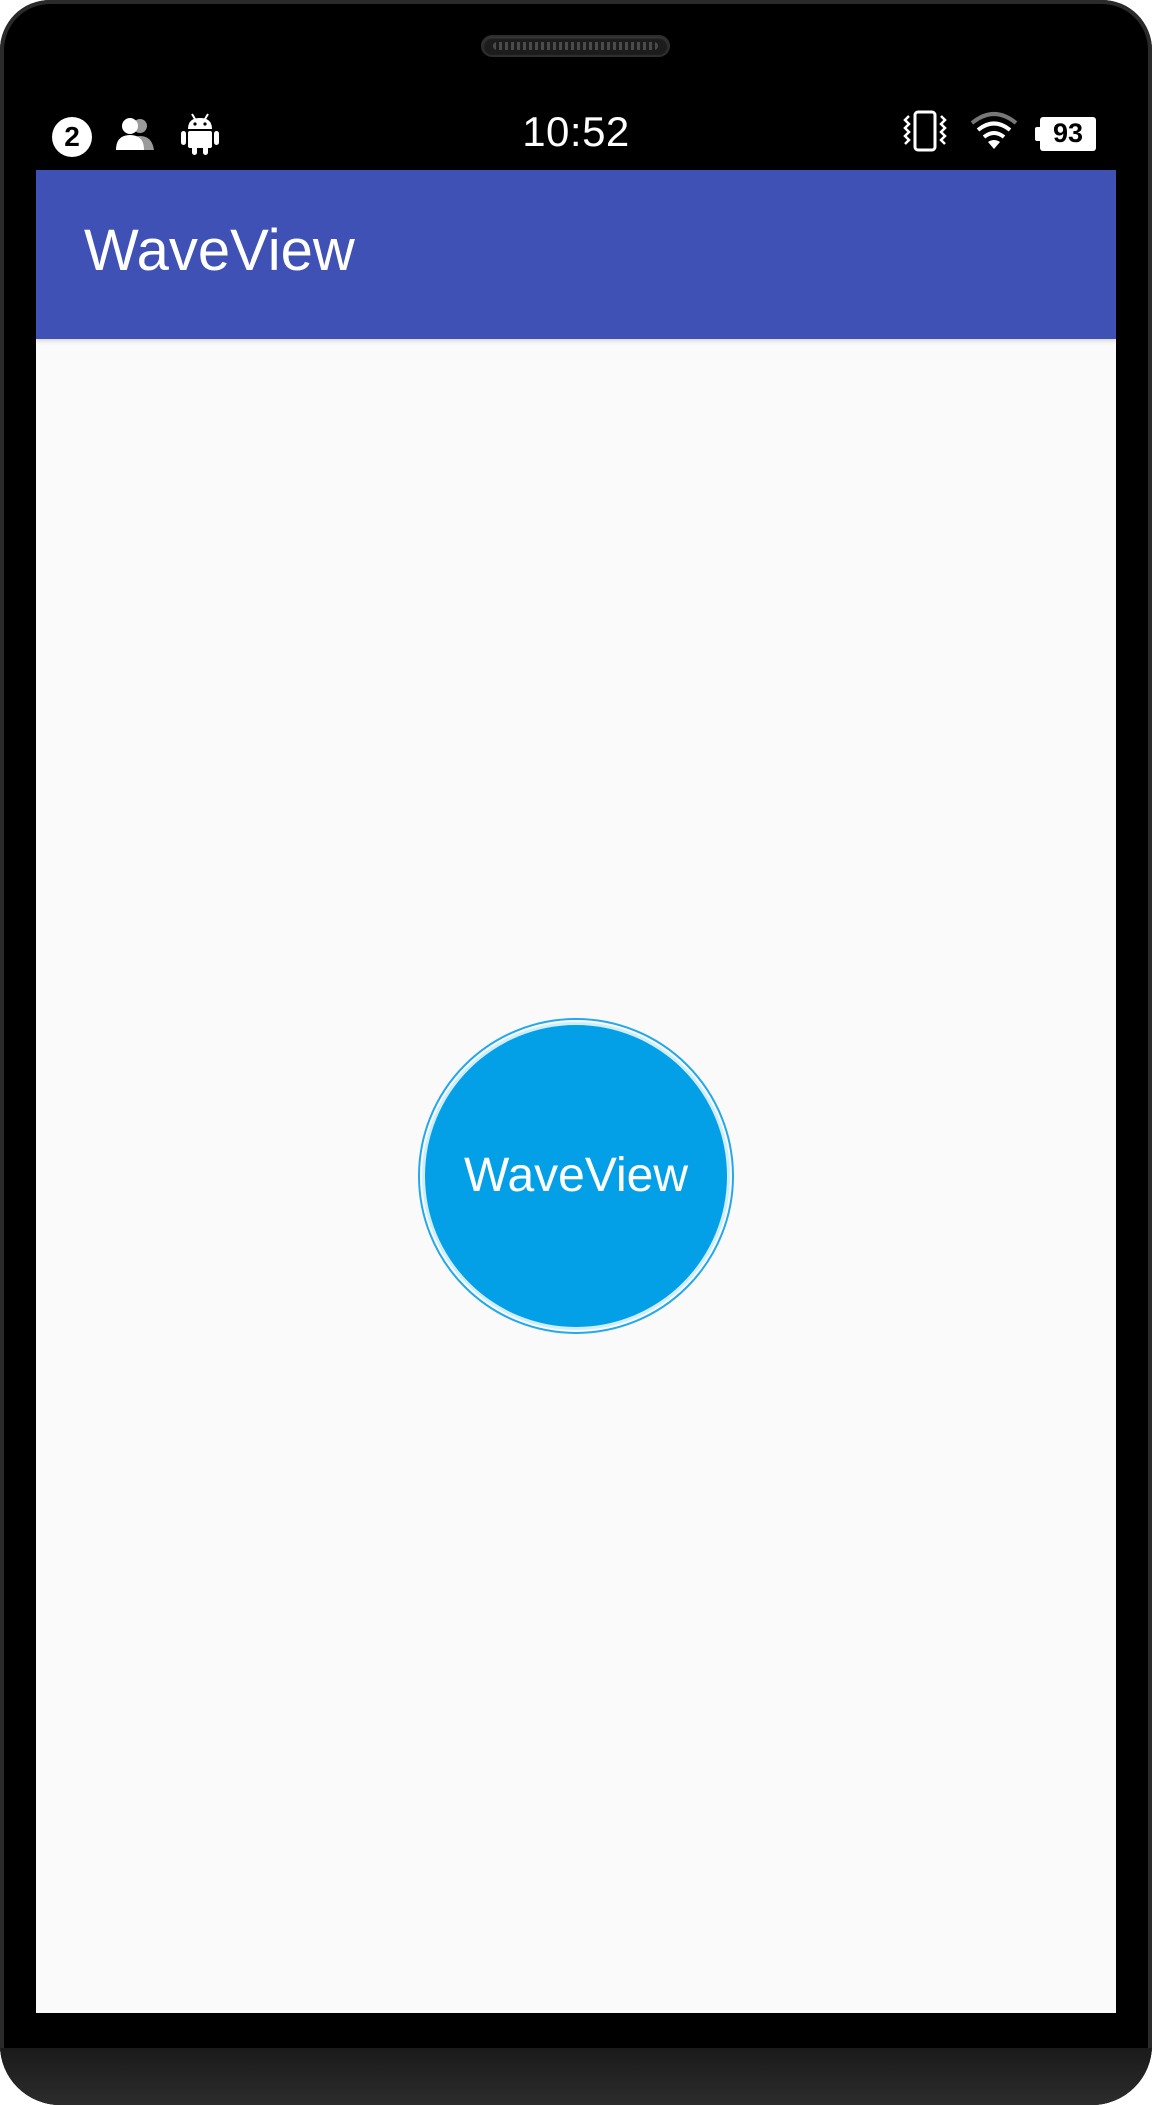  Describe the element at coordinates (576, 133) in the screenshot. I see `status-bar: 2 10:52 93` at that location.